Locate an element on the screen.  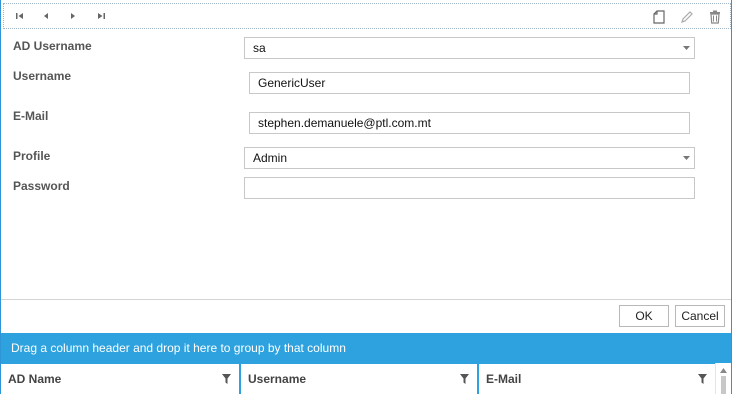
username-label: Username is located at coordinates (42, 76).